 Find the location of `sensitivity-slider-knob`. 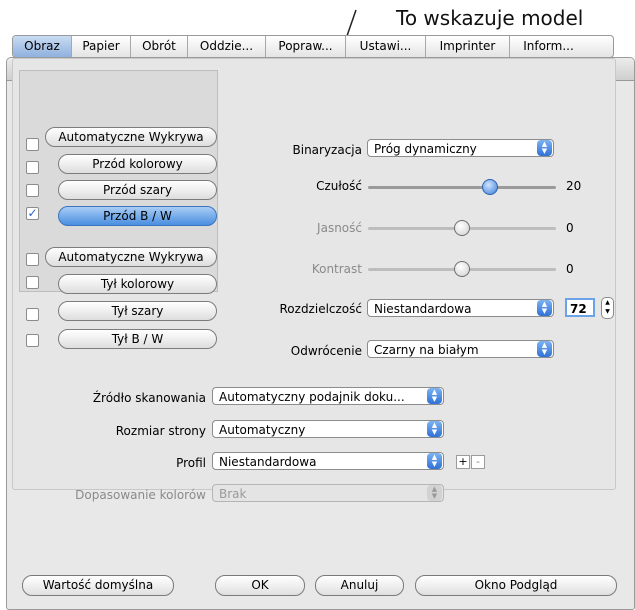

sensitivity-slider-knob is located at coordinates (490, 187).